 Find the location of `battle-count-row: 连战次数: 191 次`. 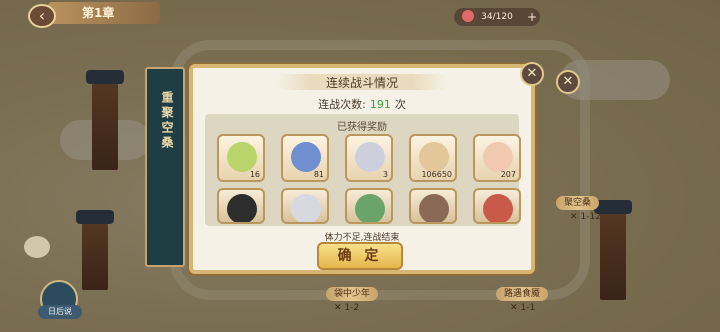

battle-count-row: 连战次数: 191 次 is located at coordinates (362, 104).